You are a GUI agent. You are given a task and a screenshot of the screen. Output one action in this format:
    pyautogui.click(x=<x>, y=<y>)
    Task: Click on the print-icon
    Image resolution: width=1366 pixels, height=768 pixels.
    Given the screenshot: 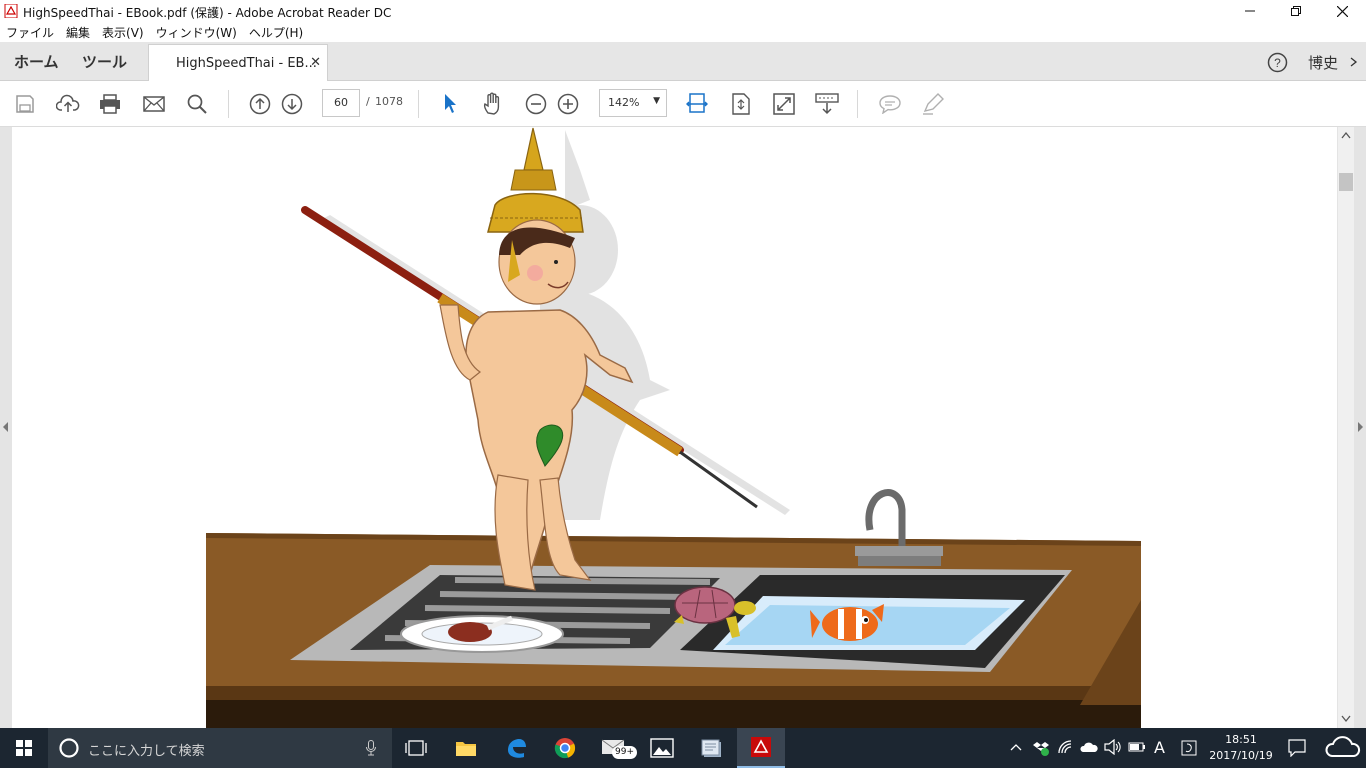 What is the action you would take?
    pyautogui.click(x=110, y=104)
    